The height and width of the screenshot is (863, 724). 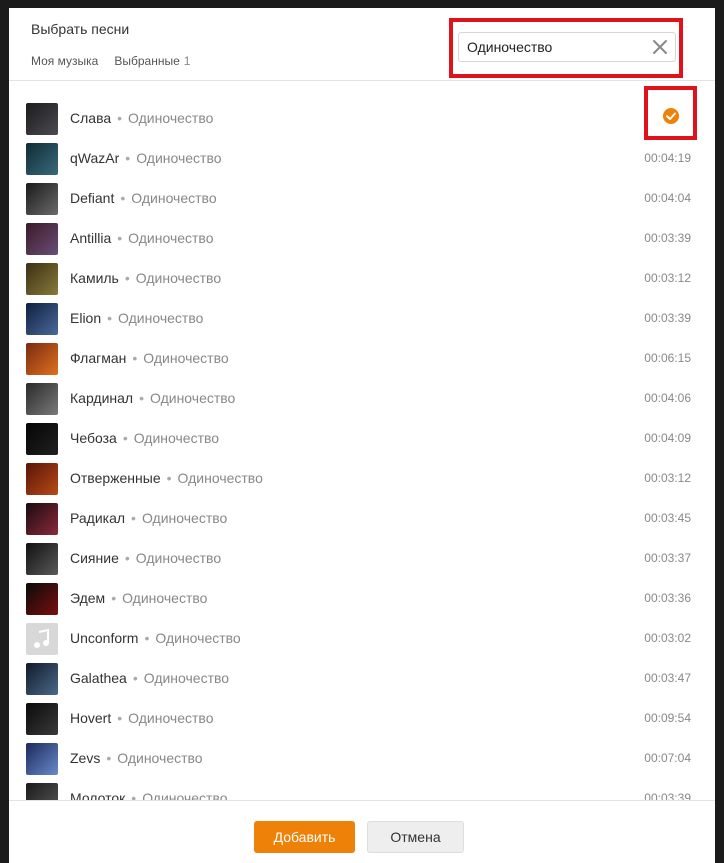 What do you see at coordinates (362, 639) in the screenshot?
I see `track-row: Unconform • Одиночество 00:03:02` at bounding box center [362, 639].